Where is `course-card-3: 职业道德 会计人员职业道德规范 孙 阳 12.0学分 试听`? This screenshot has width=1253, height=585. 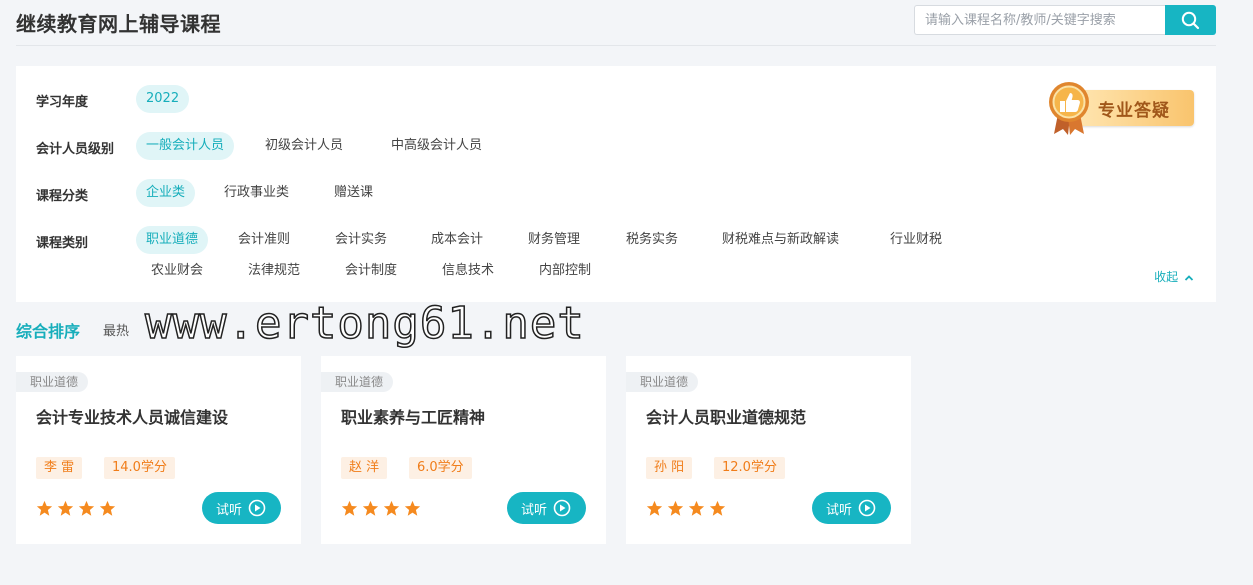
course-card-3: 职业道德 会计人员职业道德规范 孙 阳 12.0学分 试听 is located at coordinates (768, 450).